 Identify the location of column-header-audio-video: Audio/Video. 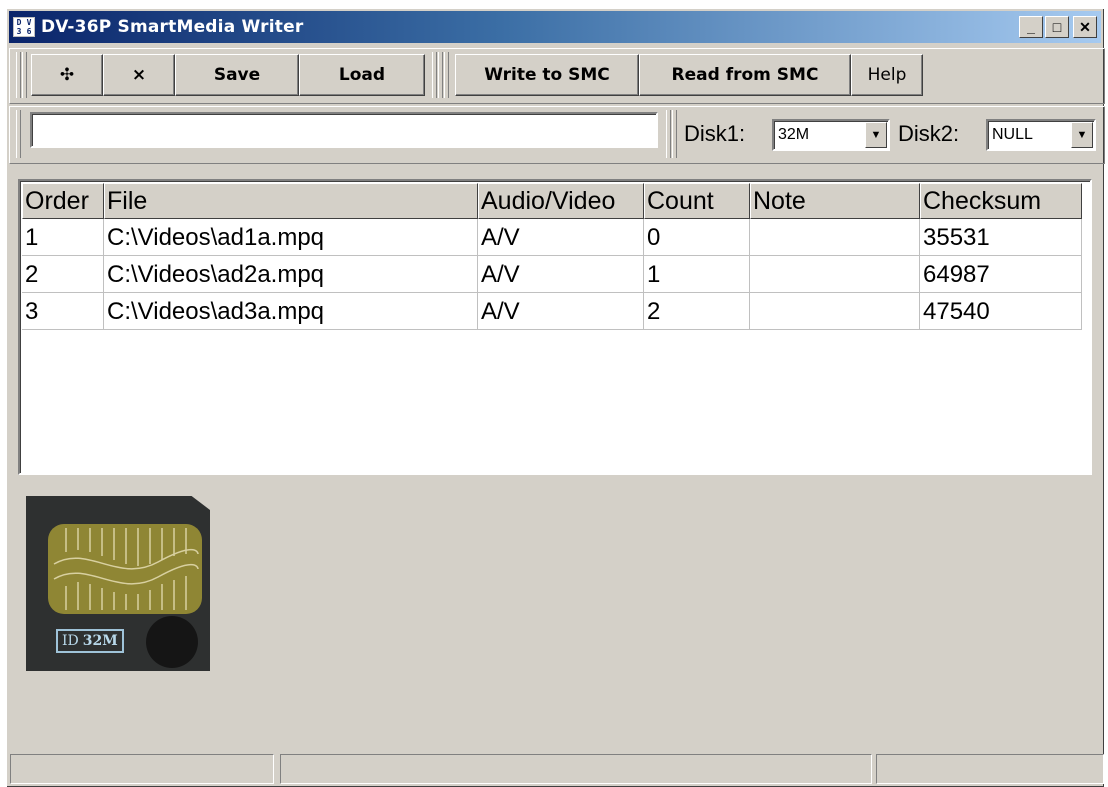
(561, 201).